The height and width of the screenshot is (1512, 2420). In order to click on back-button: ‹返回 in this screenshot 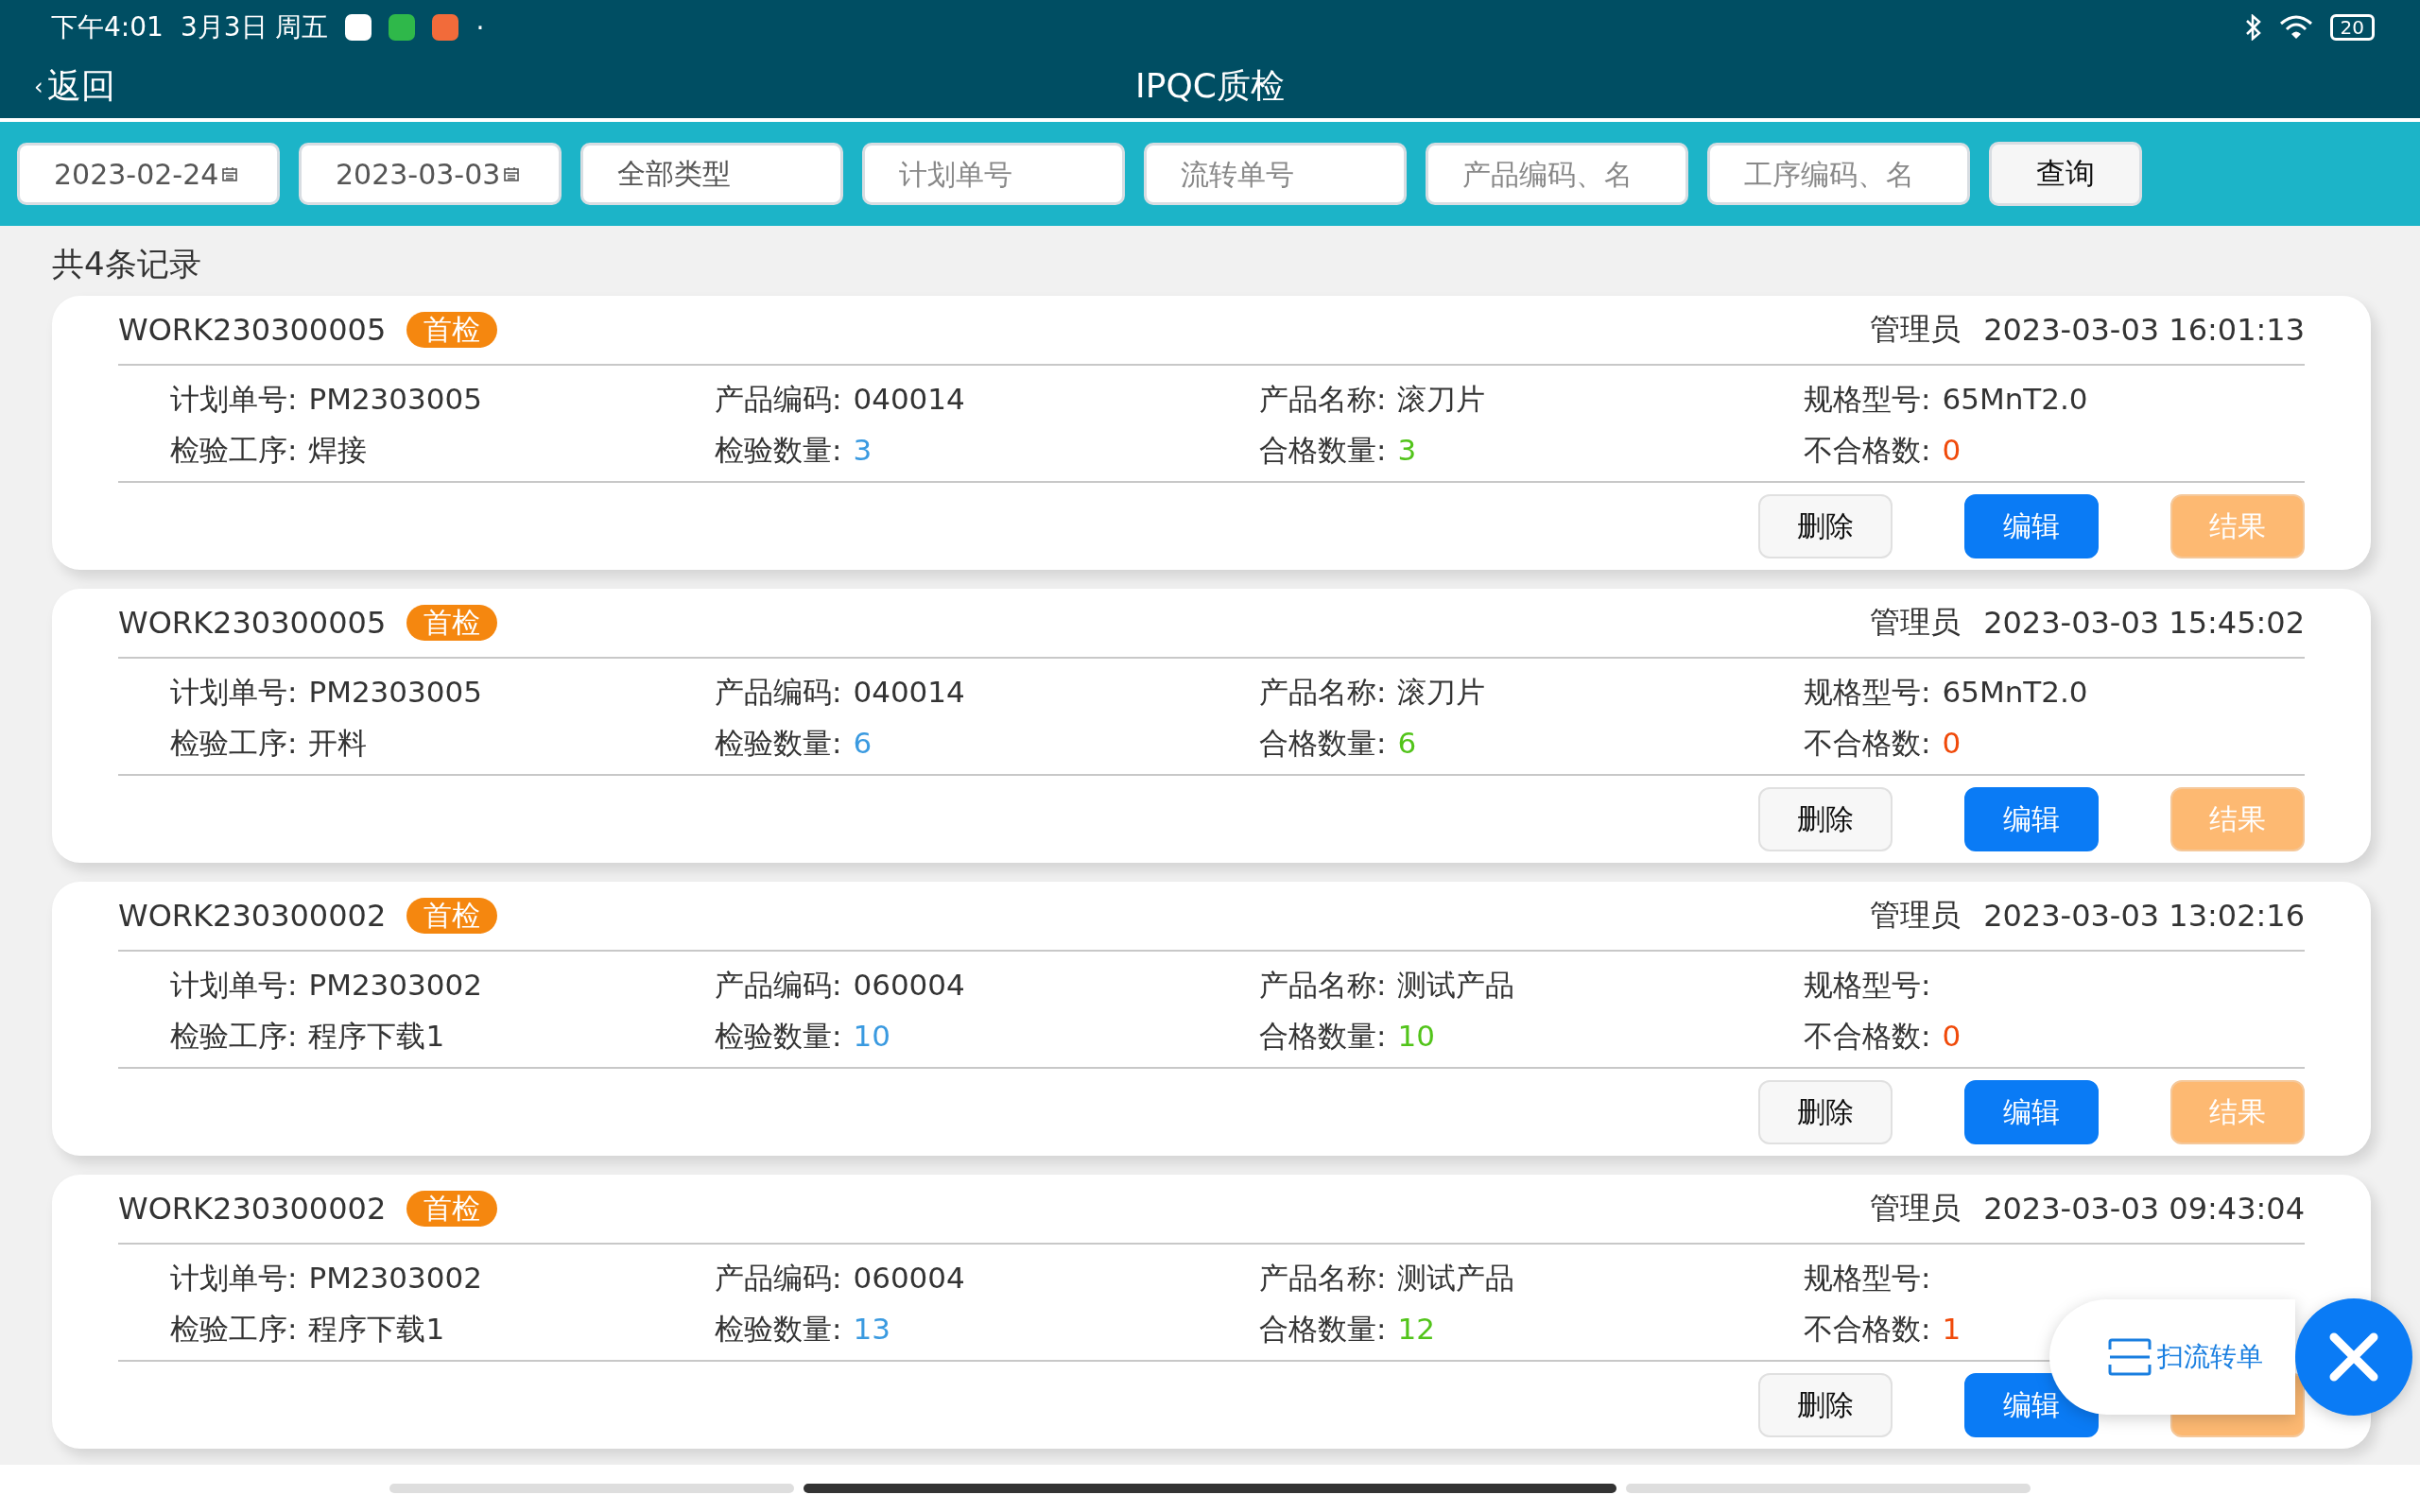, I will do `click(74, 86)`.